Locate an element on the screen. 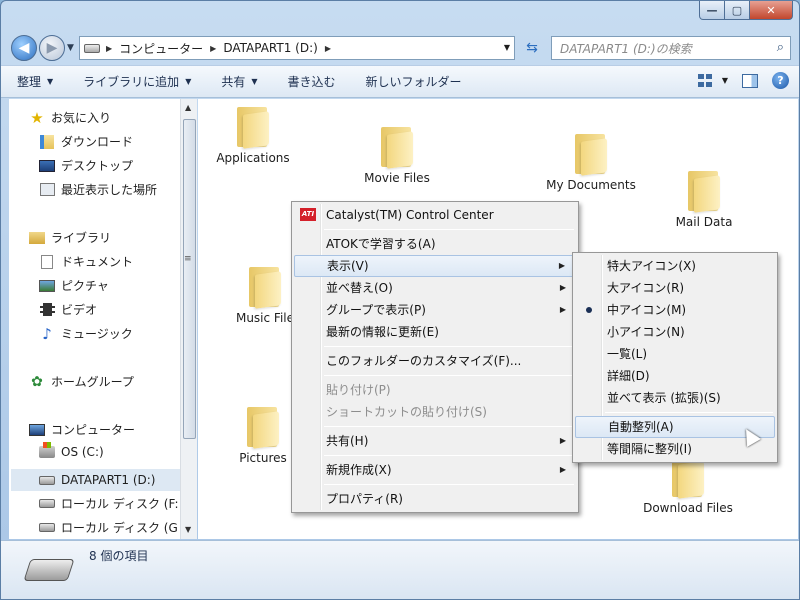 The width and height of the screenshot is (800, 600). nav-local-f: ローカル ディスク (F: is located at coordinates (109, 503).